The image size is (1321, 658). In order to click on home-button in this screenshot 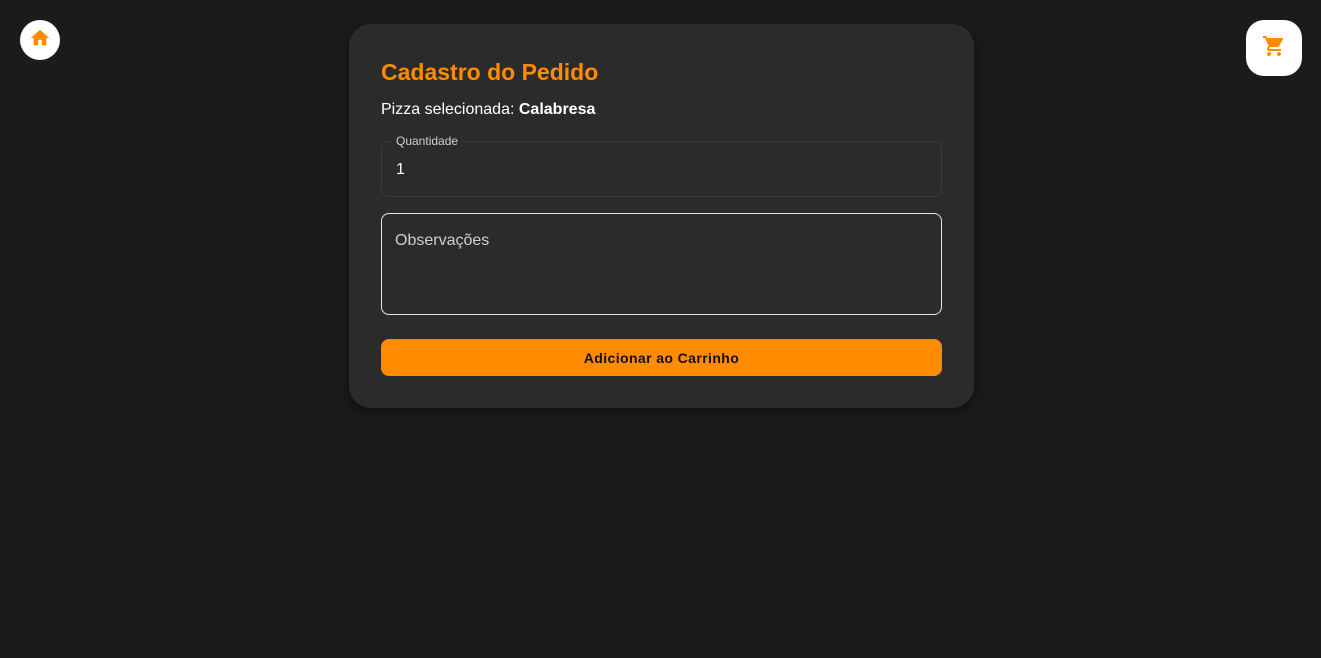, I will do `click(40, 40)`.